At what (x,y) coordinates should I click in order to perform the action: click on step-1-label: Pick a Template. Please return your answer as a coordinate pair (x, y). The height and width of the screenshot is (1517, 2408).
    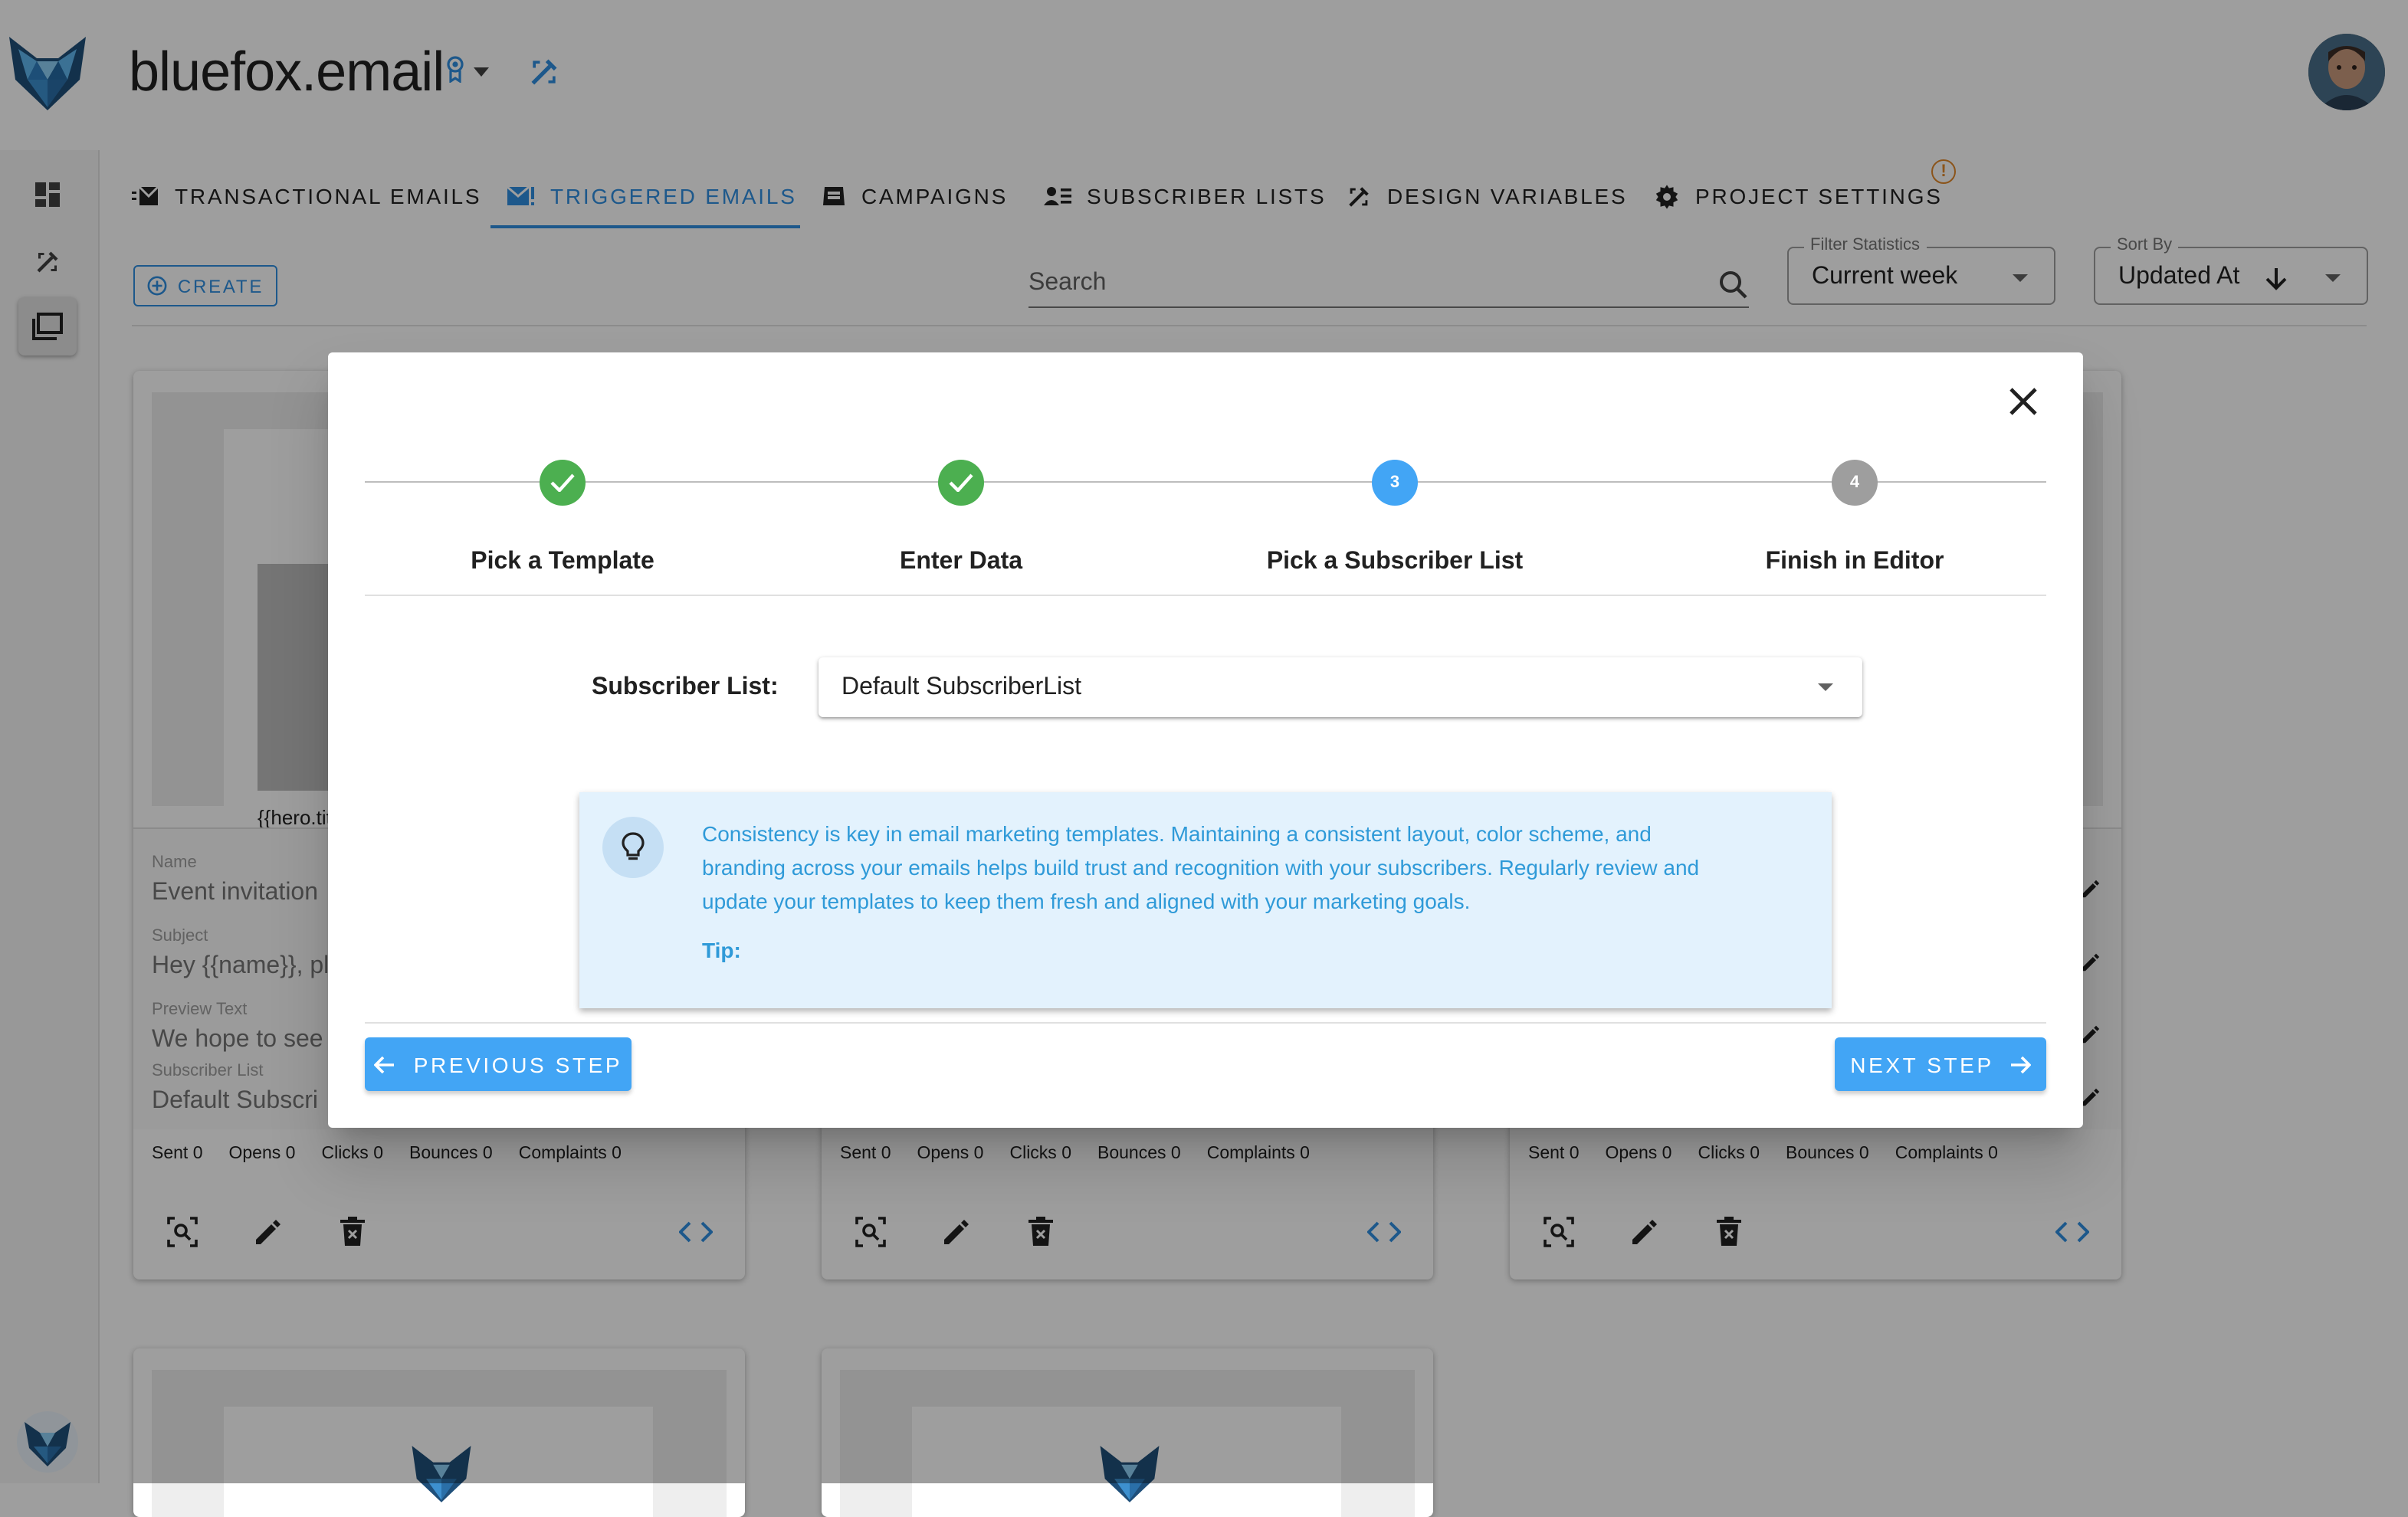
    Looking at the image, I should click on (562, 562).